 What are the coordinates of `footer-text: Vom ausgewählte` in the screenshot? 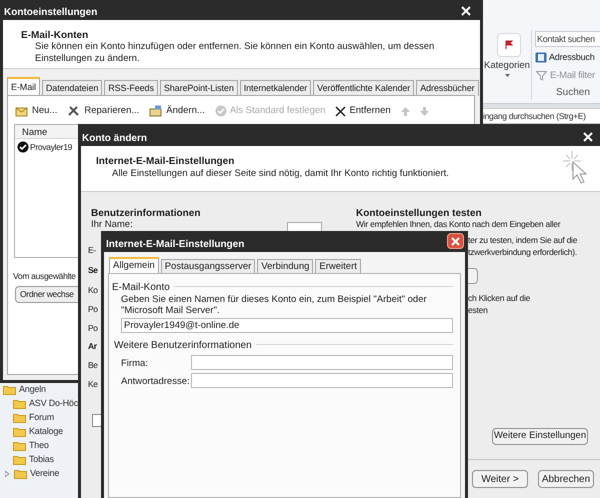 It's located at (44, 276).